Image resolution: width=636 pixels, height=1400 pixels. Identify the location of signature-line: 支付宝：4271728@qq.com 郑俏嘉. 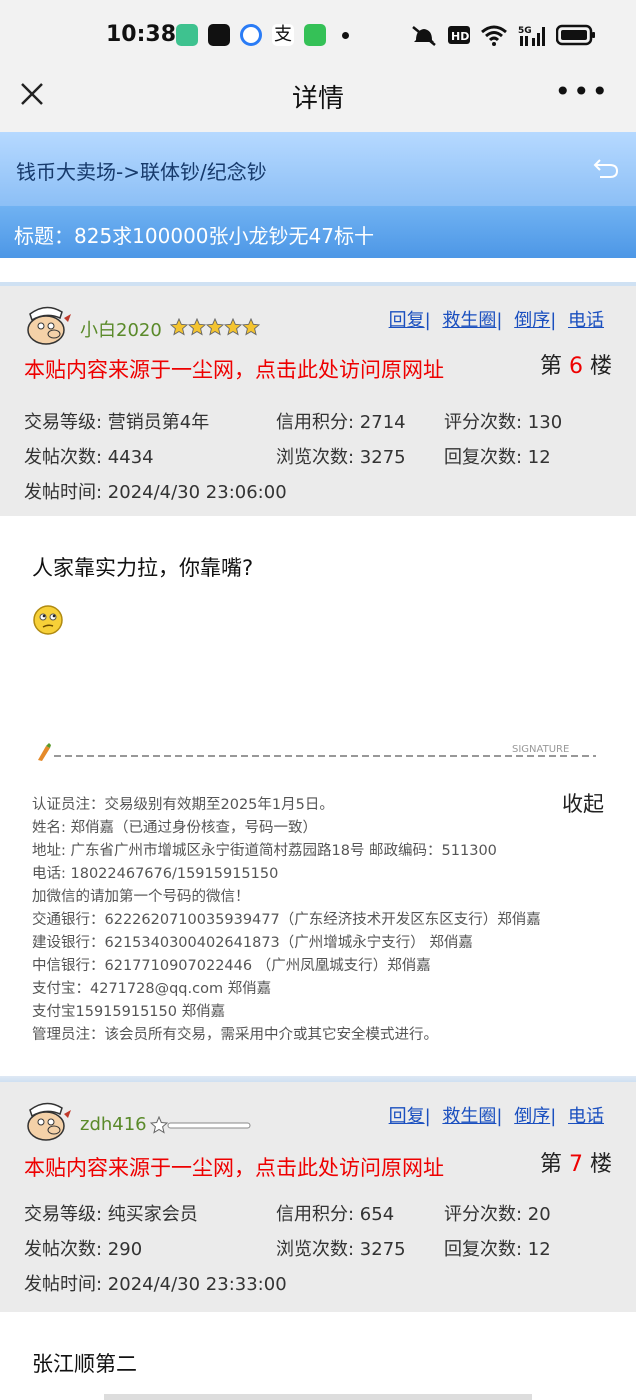
(152, 989).